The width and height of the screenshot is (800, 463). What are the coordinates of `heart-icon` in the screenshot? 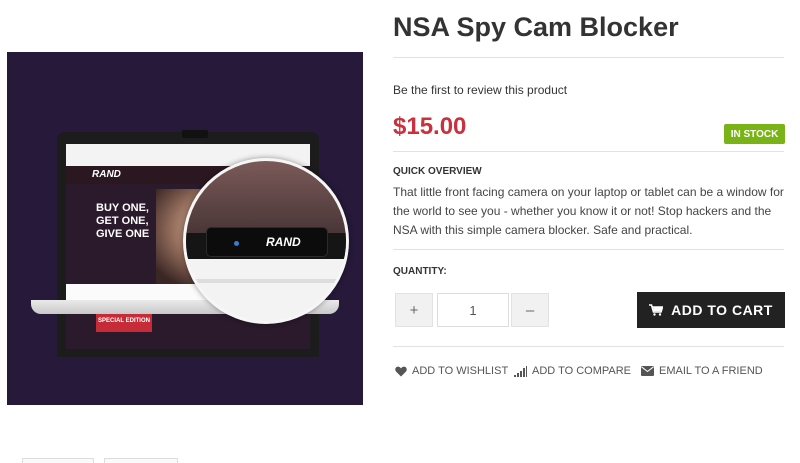 It's located at (401, 371).